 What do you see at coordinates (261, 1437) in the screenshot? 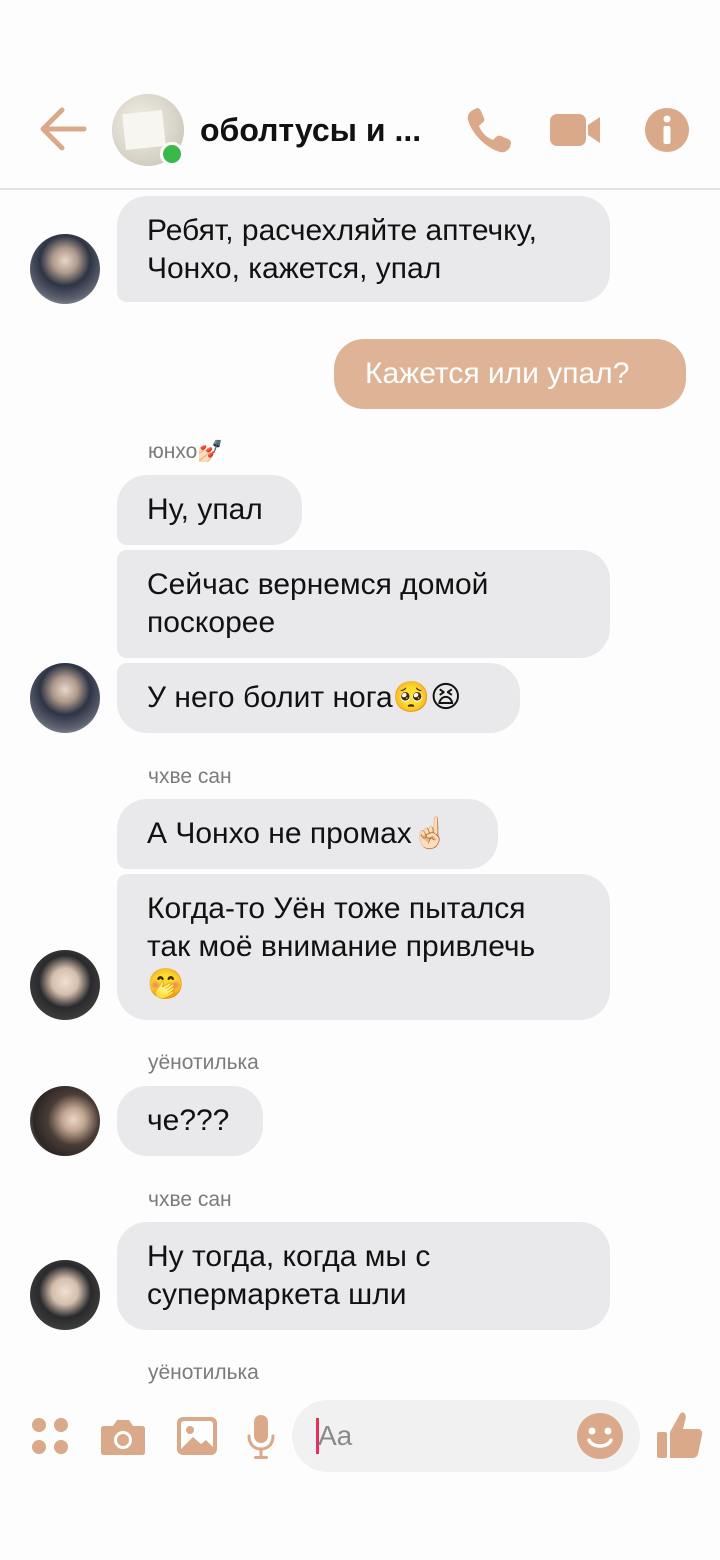
I see `microphone-icon` at bounding box center [261, 1437].